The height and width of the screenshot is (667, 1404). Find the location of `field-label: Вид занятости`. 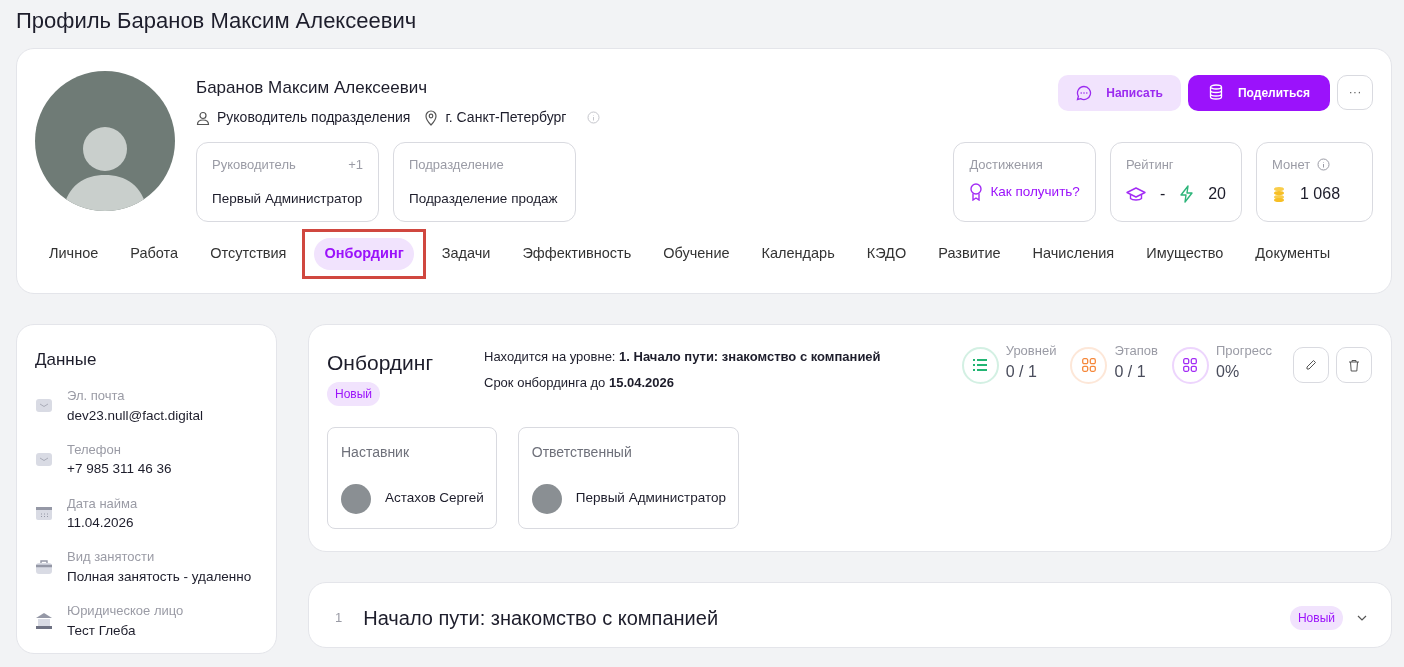

field-label: Вид занятости is located at coordinates (111, 557).